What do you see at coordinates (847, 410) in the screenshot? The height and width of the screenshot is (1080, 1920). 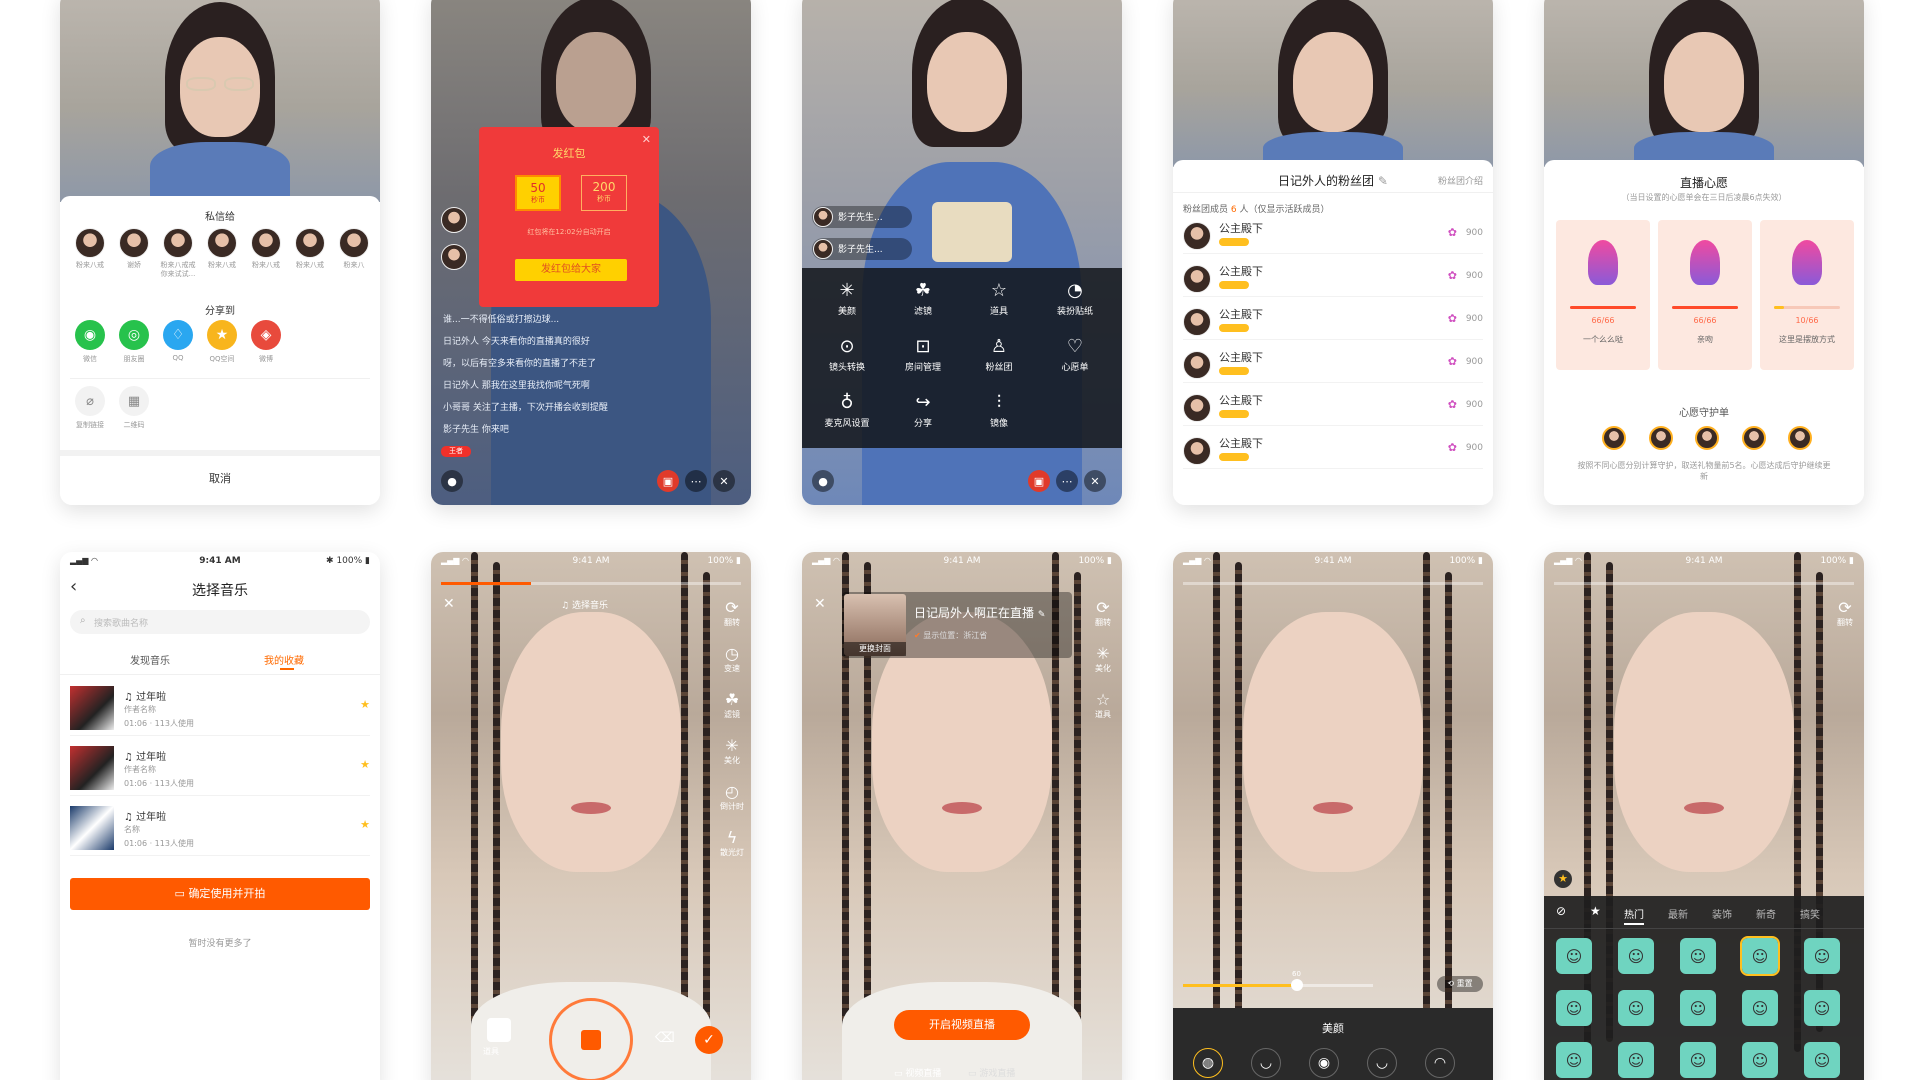 I see `menu-item: ♁ 麦克风设置` at bounding box center [847, 410].